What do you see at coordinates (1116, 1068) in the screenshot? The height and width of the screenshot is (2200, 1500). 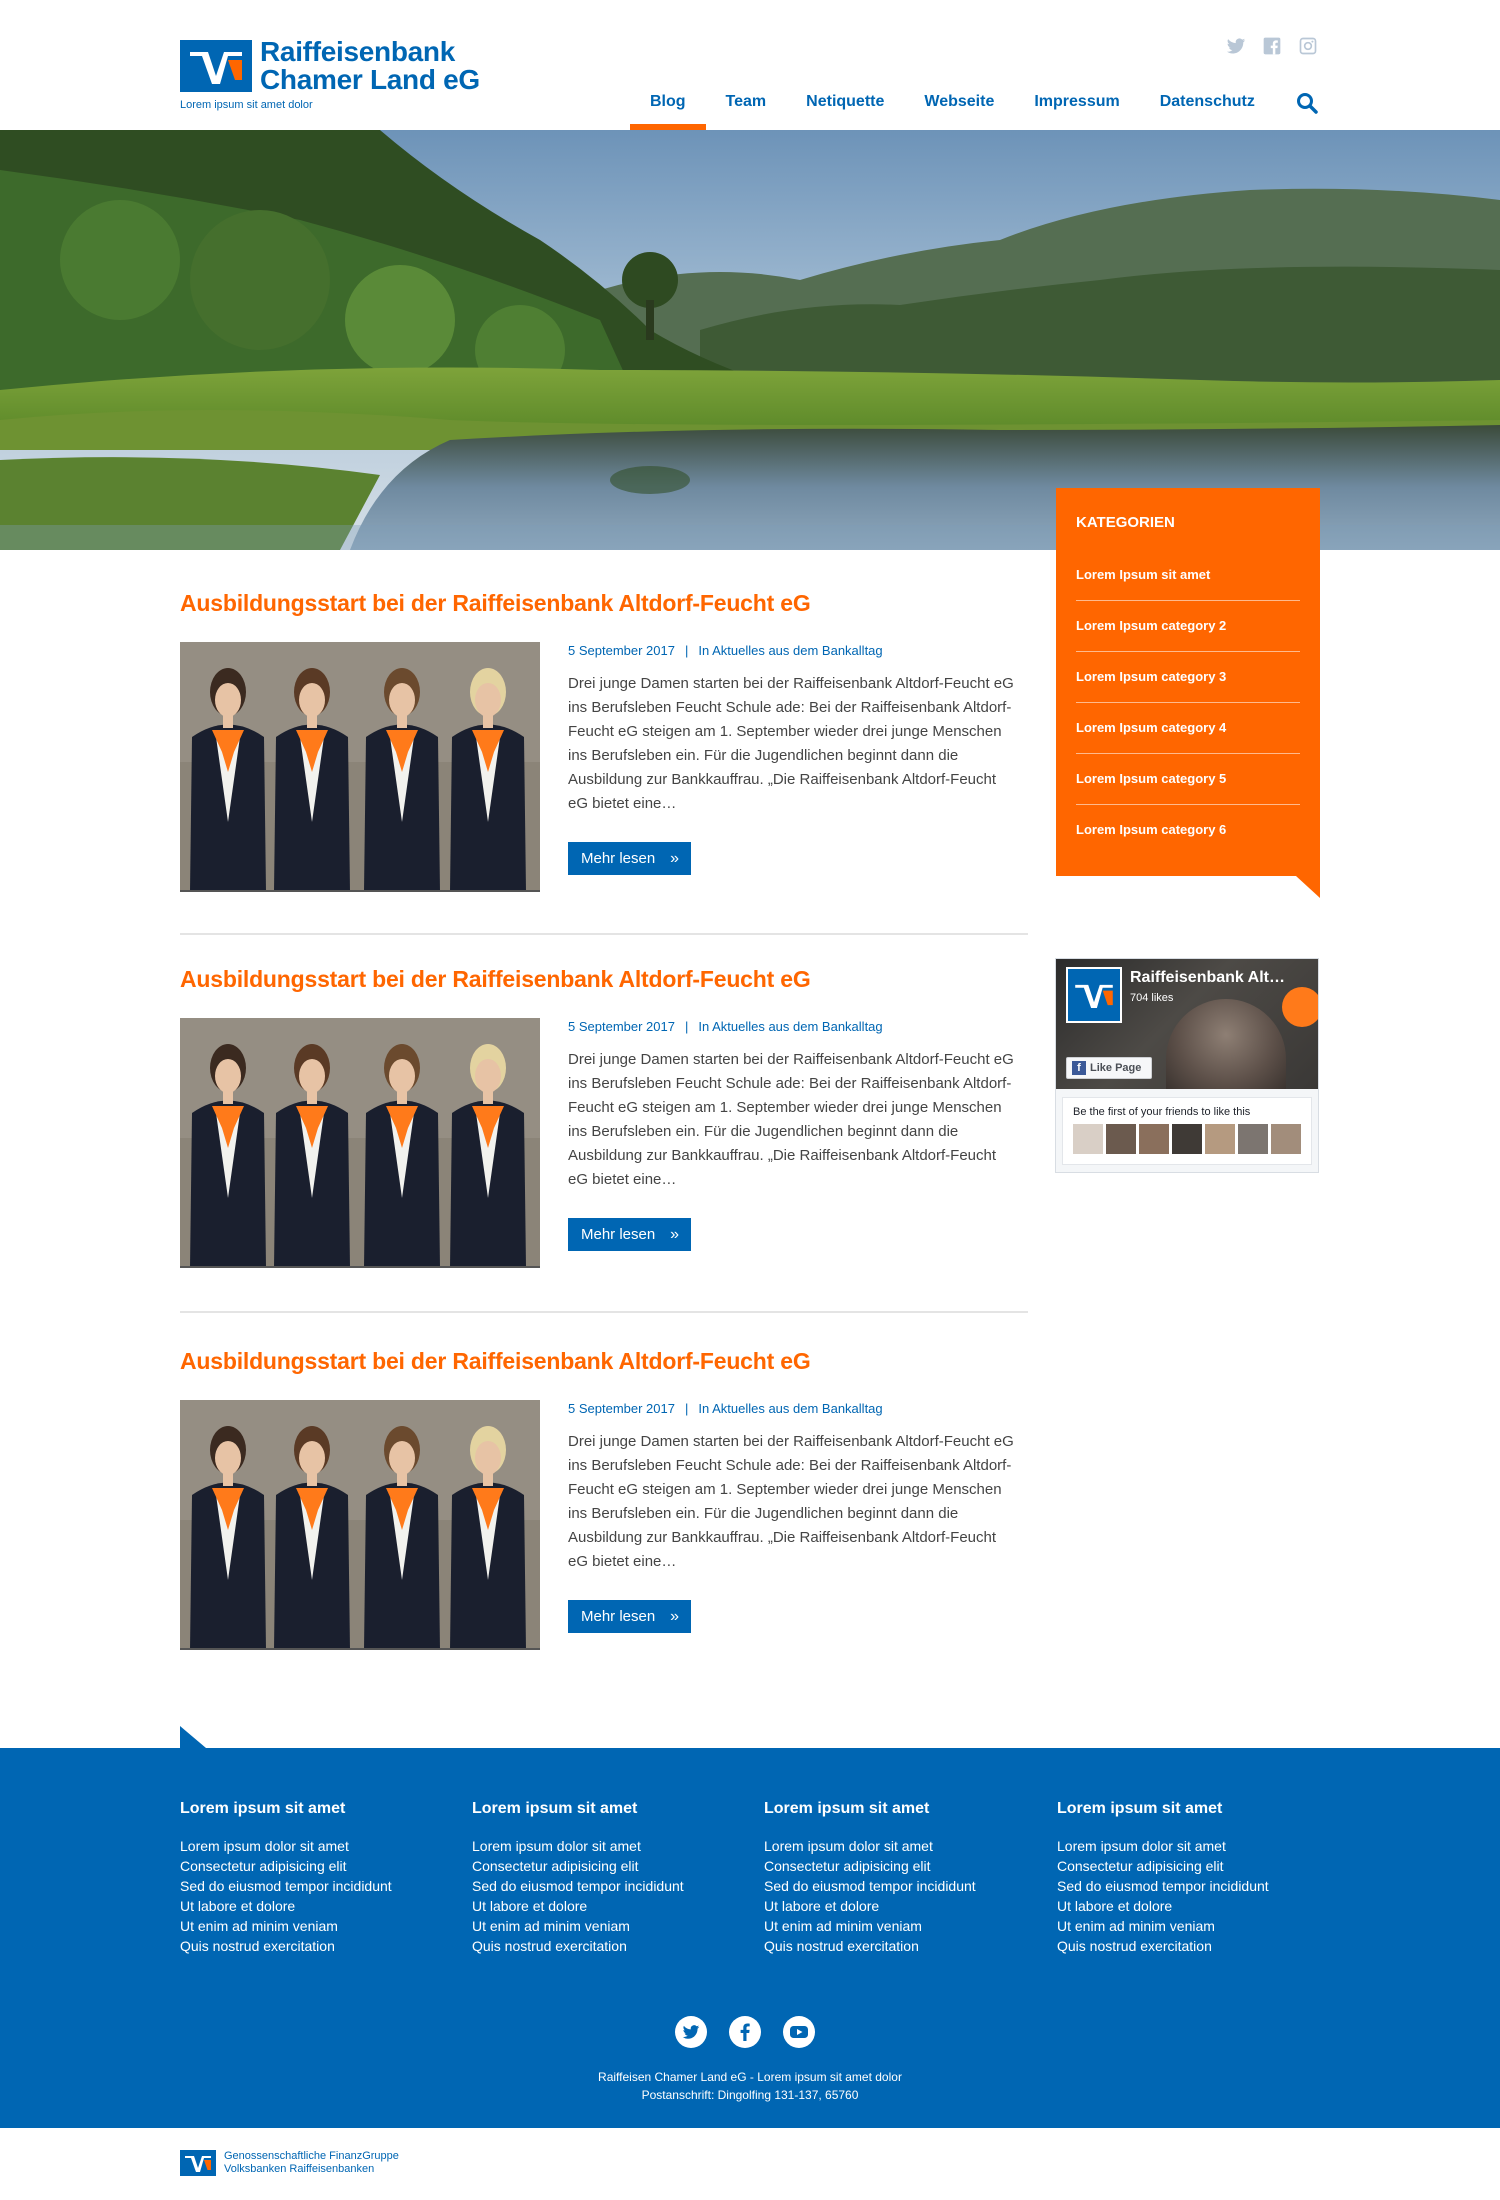 I see `like-button-label: Like Page` at bounding box center [1116, 1068].